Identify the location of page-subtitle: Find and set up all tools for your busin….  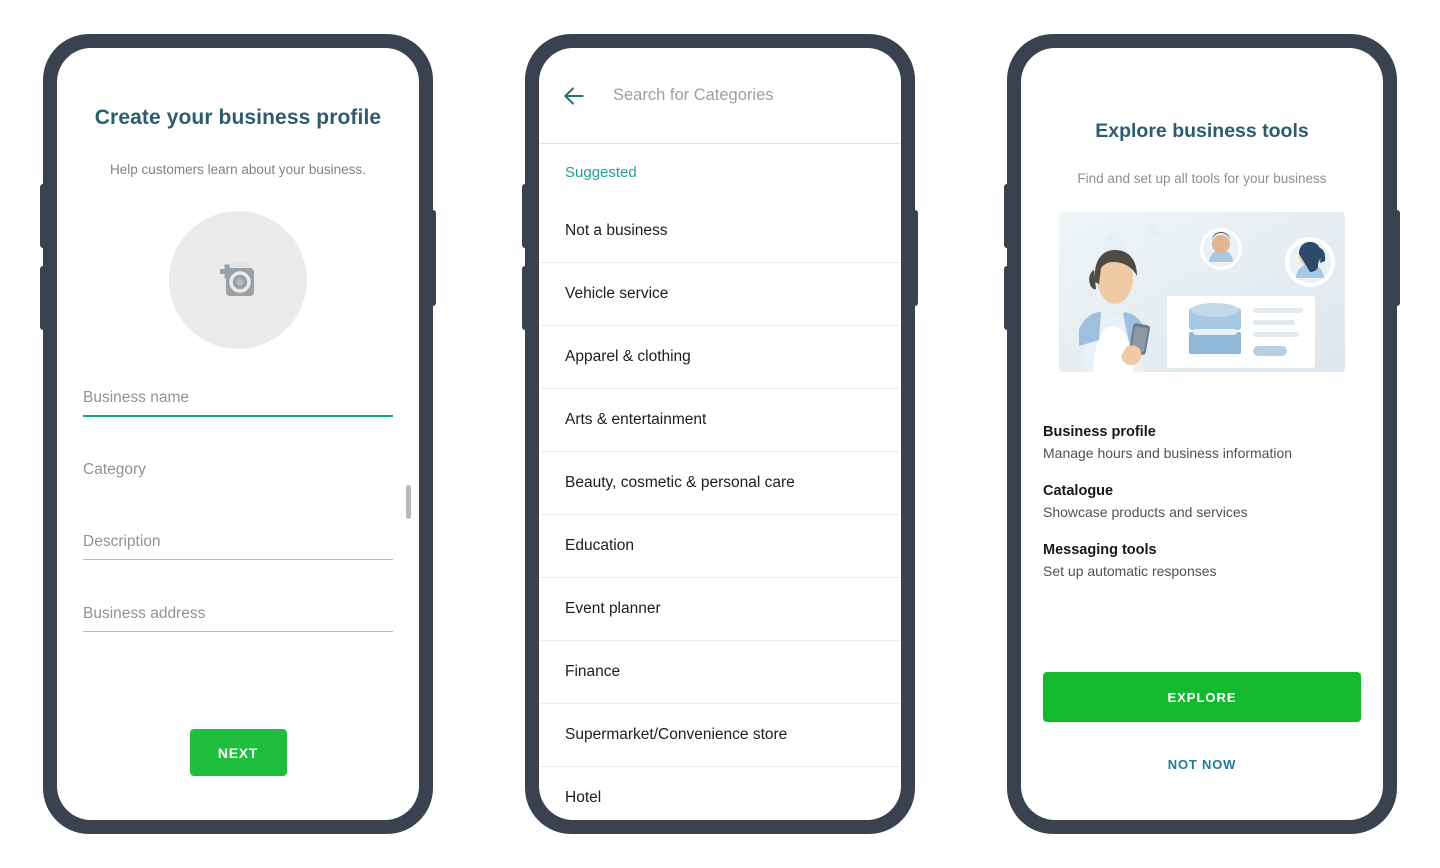
(1202, 178).